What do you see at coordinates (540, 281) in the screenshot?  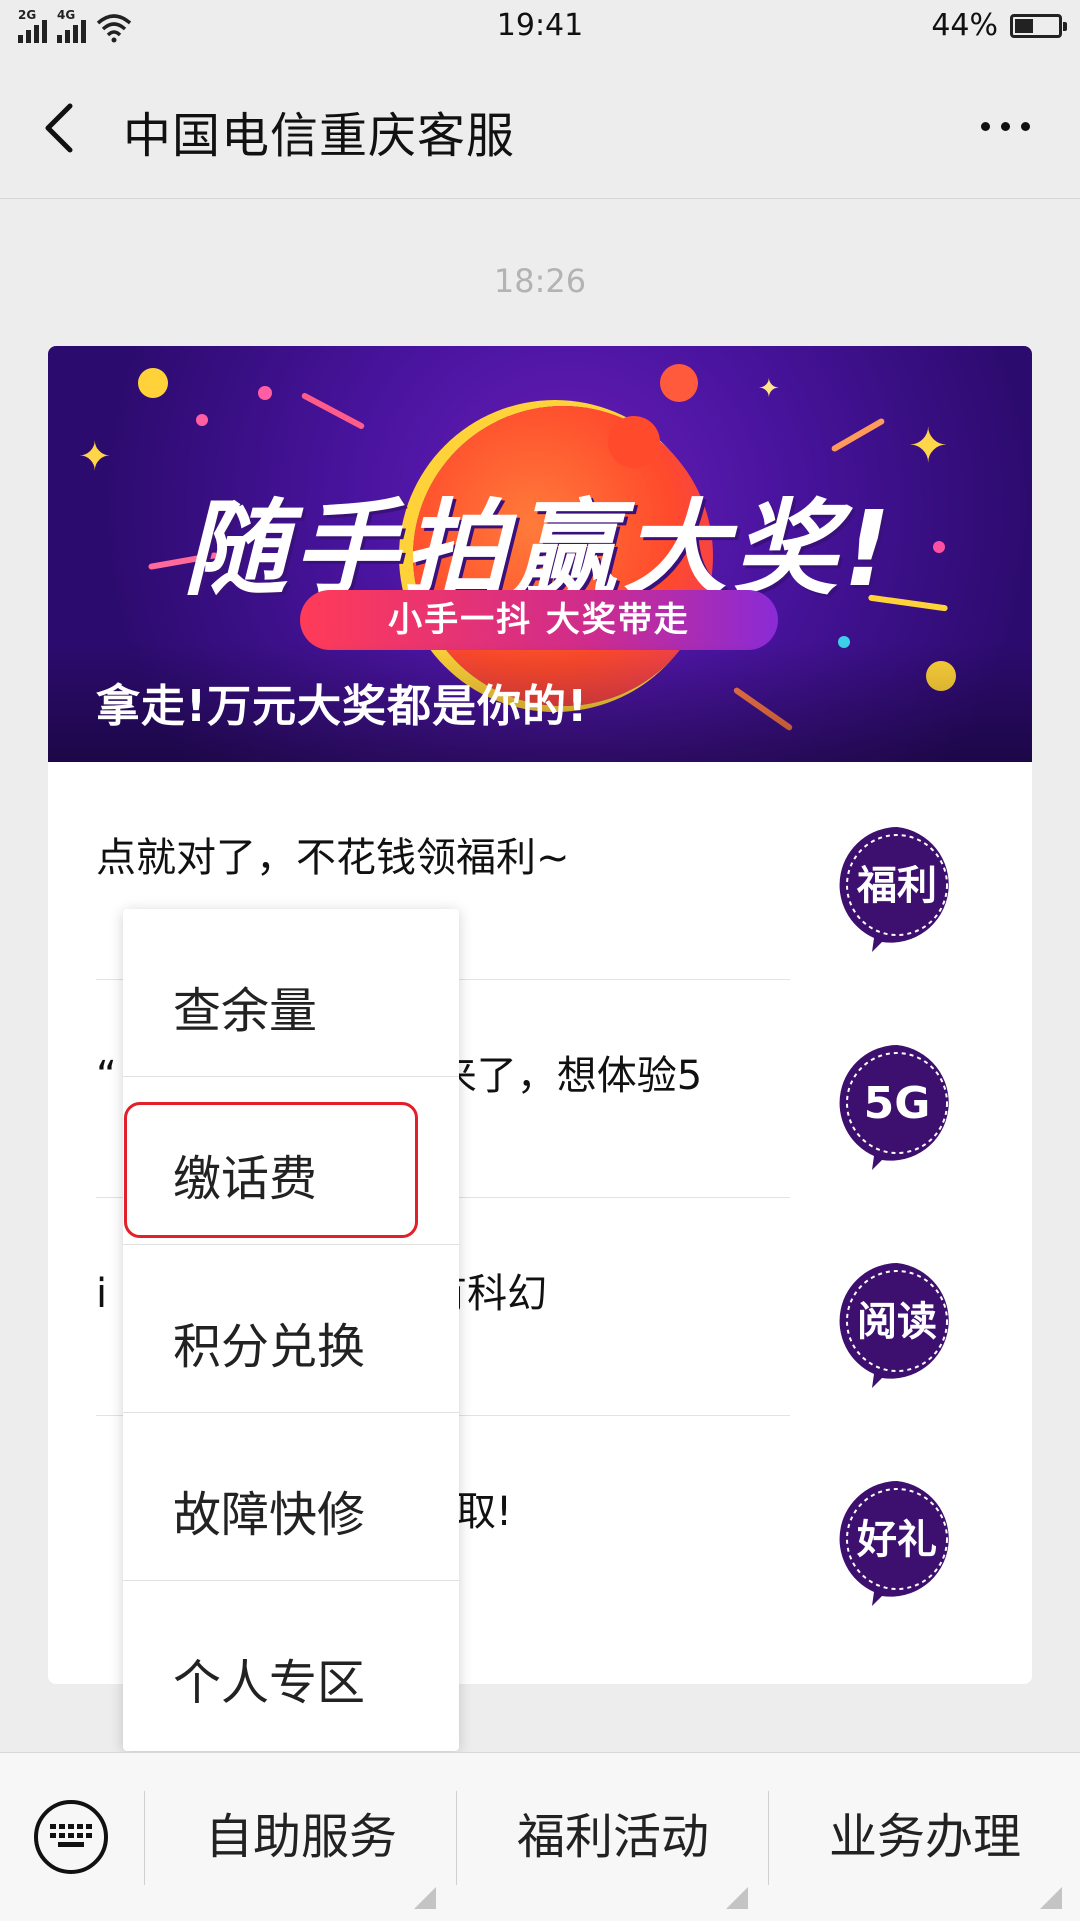 I see `message-timestamp: 18:26` at bounding box center [540, 281].